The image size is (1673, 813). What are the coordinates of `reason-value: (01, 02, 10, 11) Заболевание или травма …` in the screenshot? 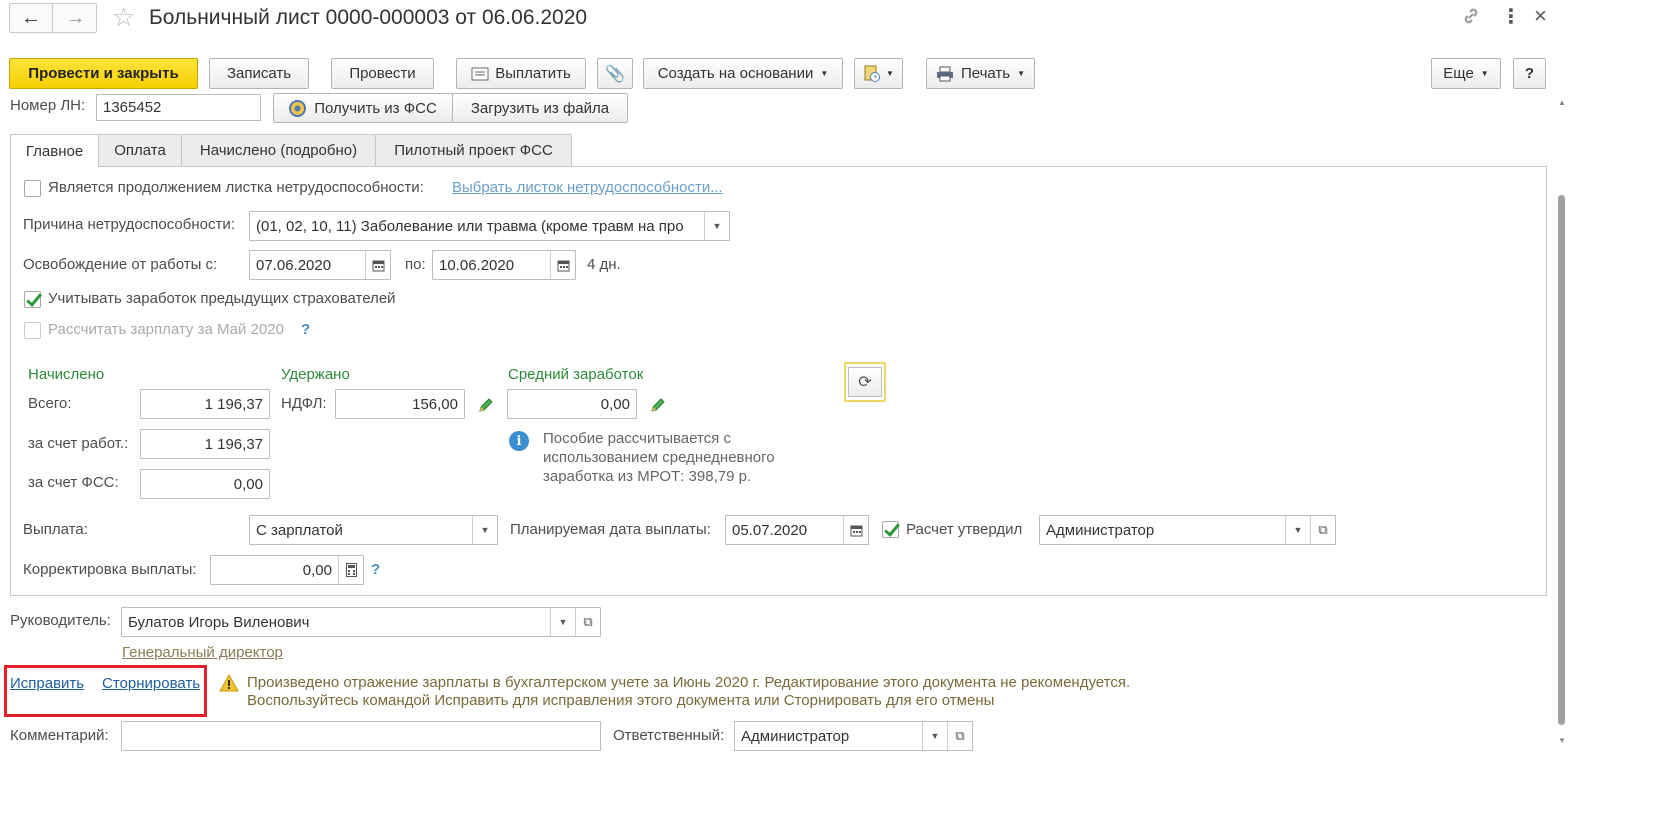 It's located at (470, 226).